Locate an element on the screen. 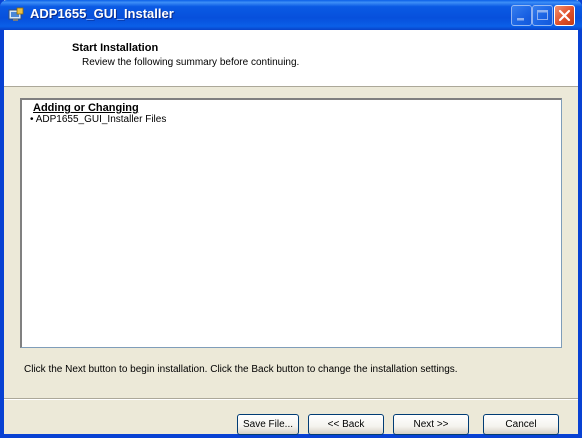  summary-item: • ADP1655_GUI_Installer Files is located at coordinates (98, 119).